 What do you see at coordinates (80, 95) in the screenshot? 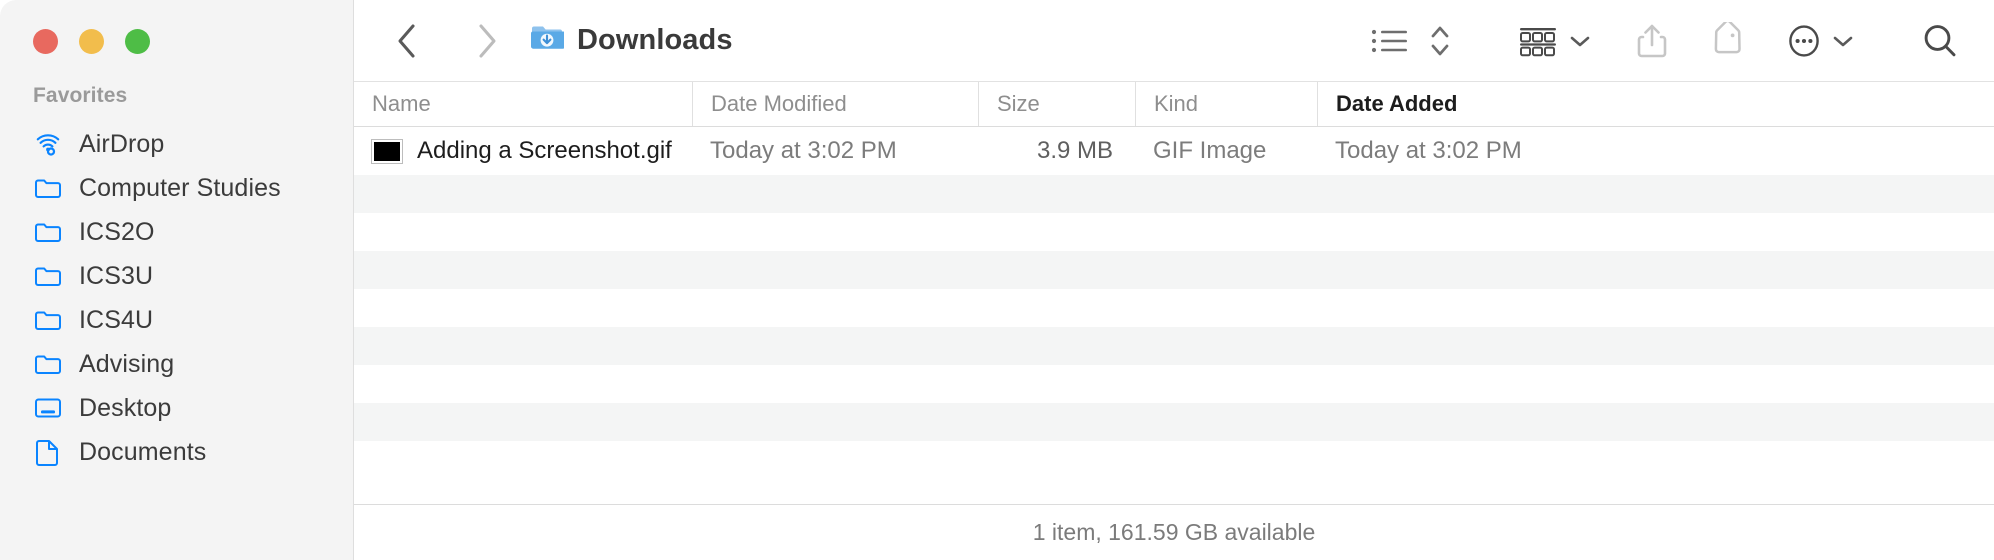
I see `sidebar-section-favorites: Favorites` at bounding box center [80, 95].